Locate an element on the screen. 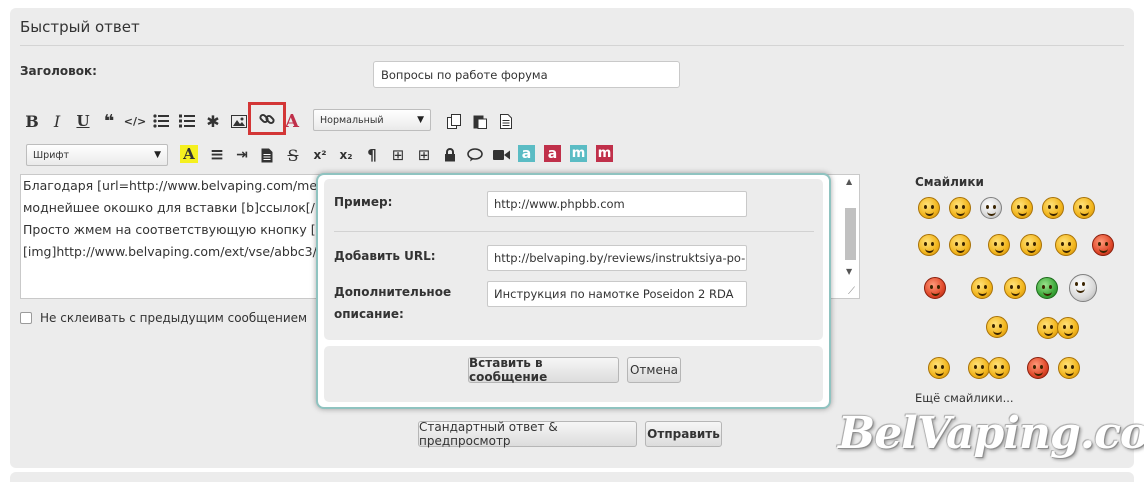 This screenshot has width=1144, height=482. table-cell-icon: ⊞ is located at coordinates (424, 155).